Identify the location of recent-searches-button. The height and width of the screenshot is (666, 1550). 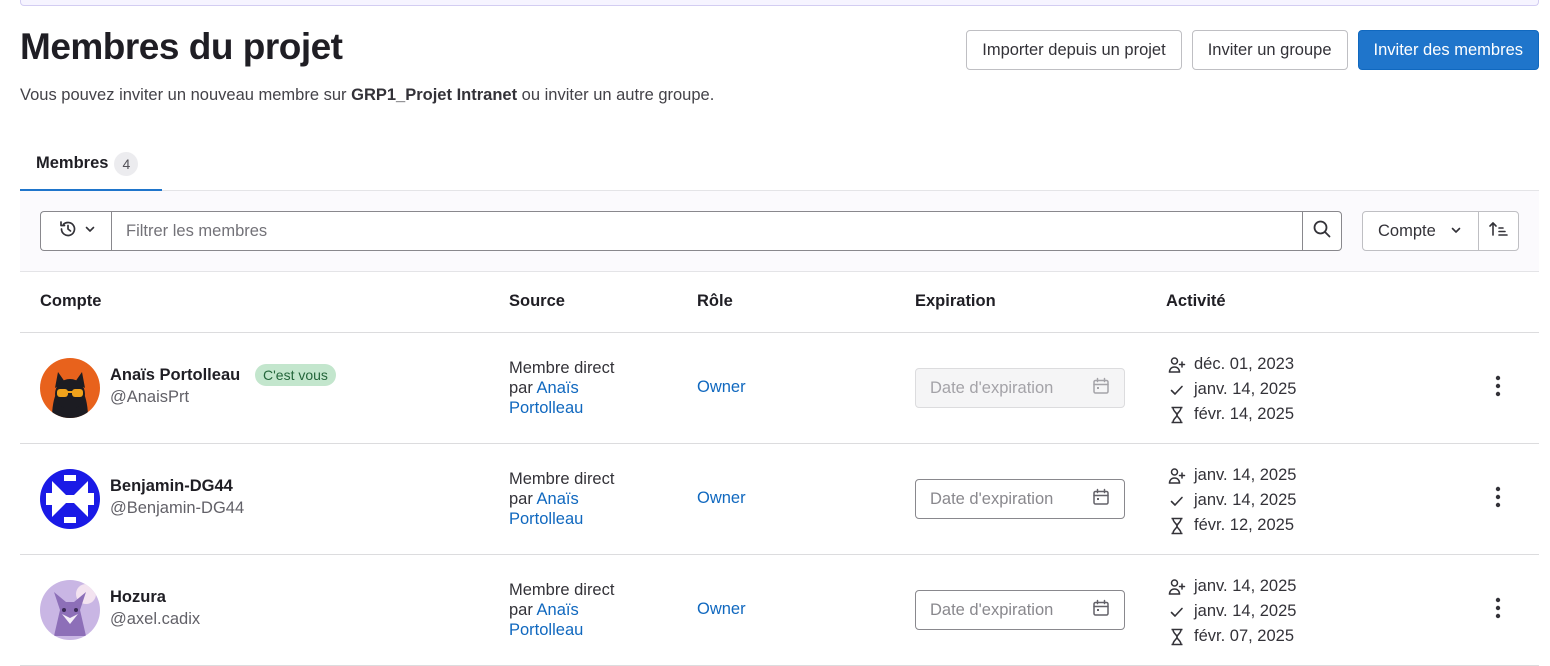
(76, 231).